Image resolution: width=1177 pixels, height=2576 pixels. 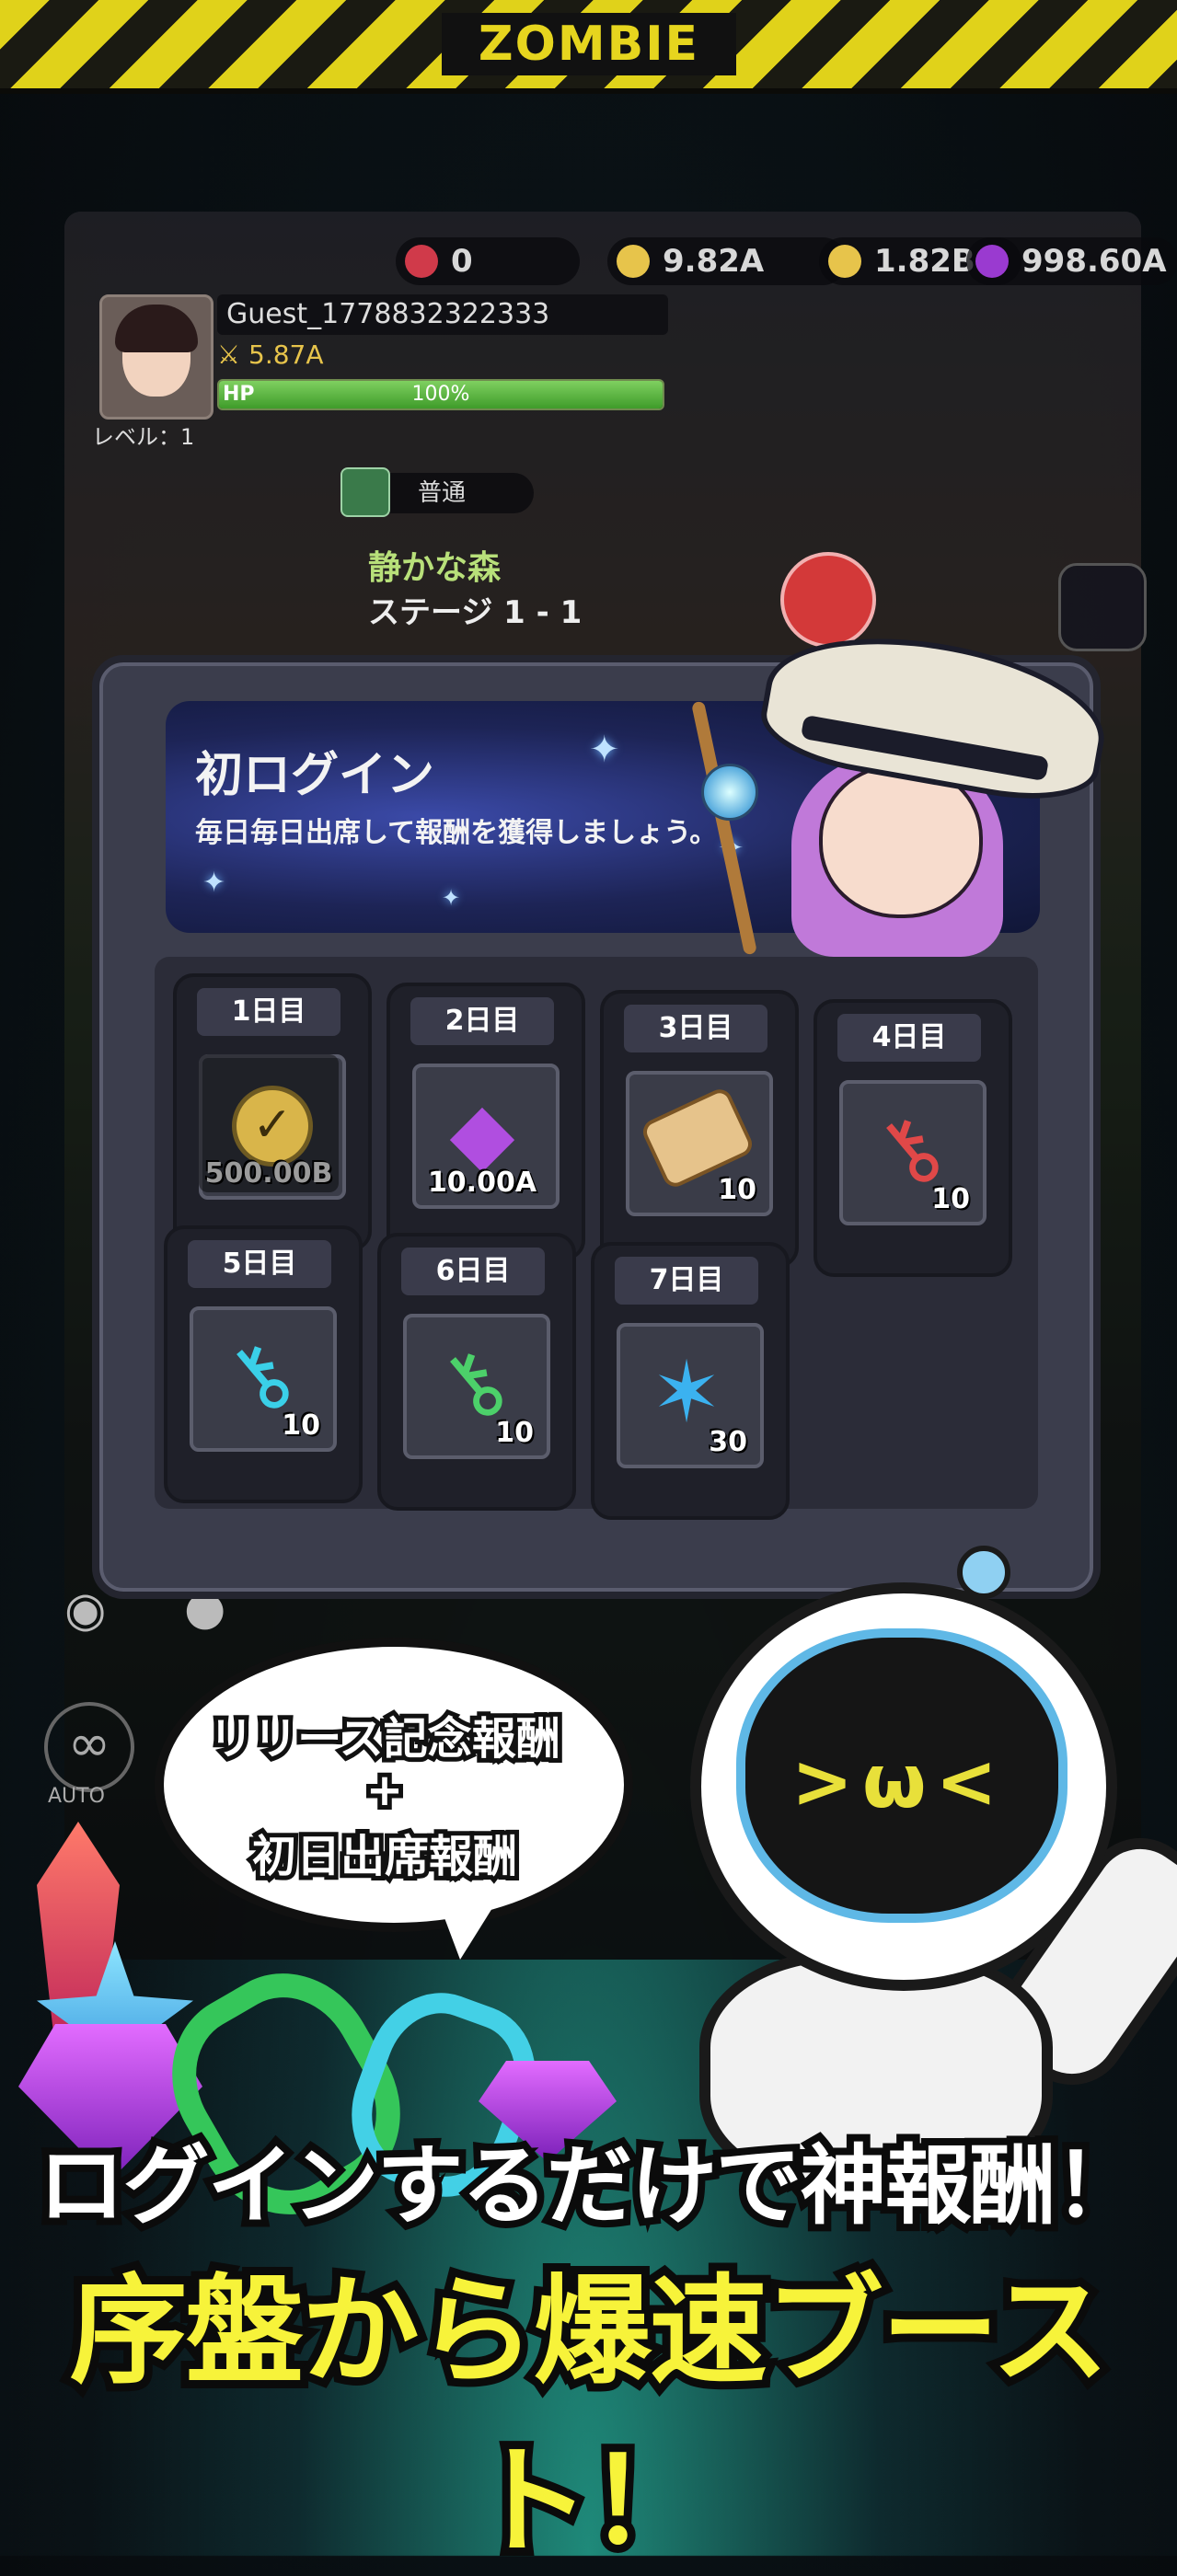 What do you see at coordinates (909, 1038) in the screenshot?
I see `day-label: 4日目` at bounding box center [909, 1038].